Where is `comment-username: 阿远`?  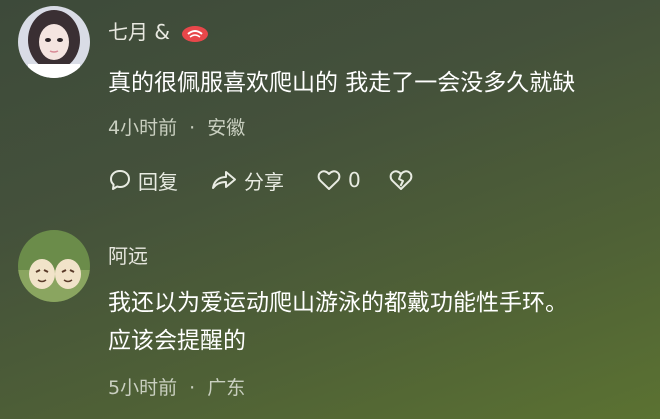
comment-username: 阿远 is located at coordinates (128, 254).